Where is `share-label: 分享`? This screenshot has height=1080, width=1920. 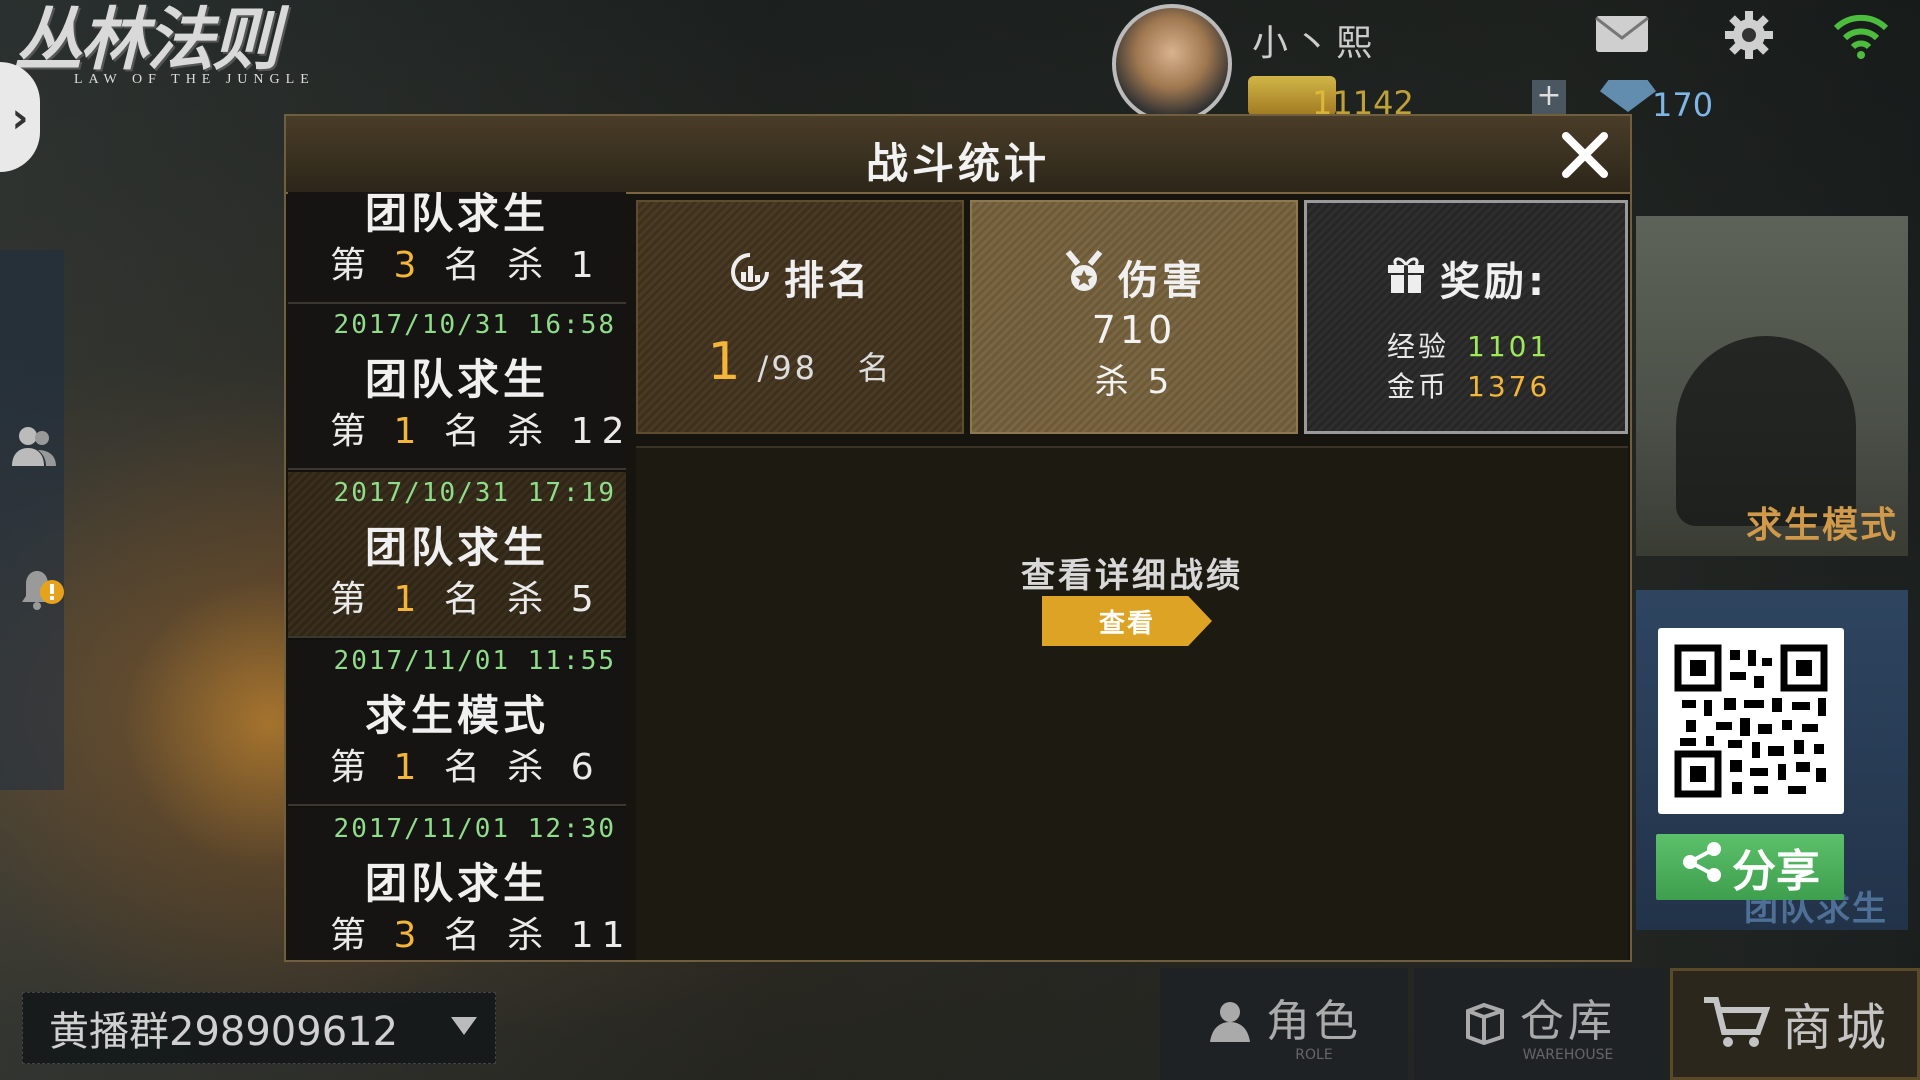
share-label: 分享 is located at coordinates (1776, 871).